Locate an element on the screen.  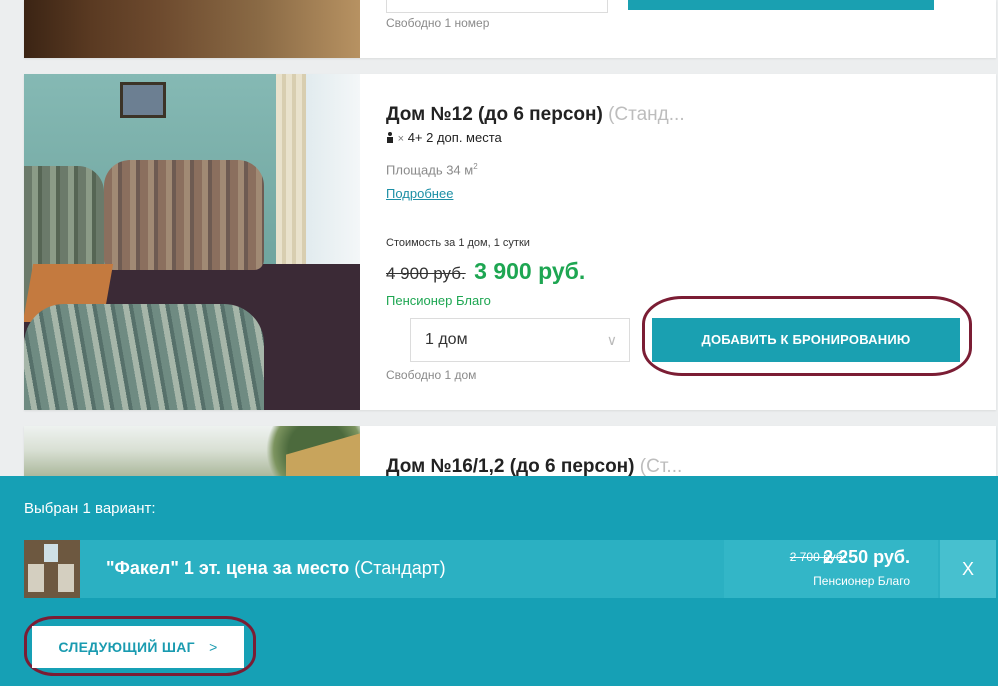
price-block: 4 900 руб. 3 900 руб. is located at coordinates (485, 271).